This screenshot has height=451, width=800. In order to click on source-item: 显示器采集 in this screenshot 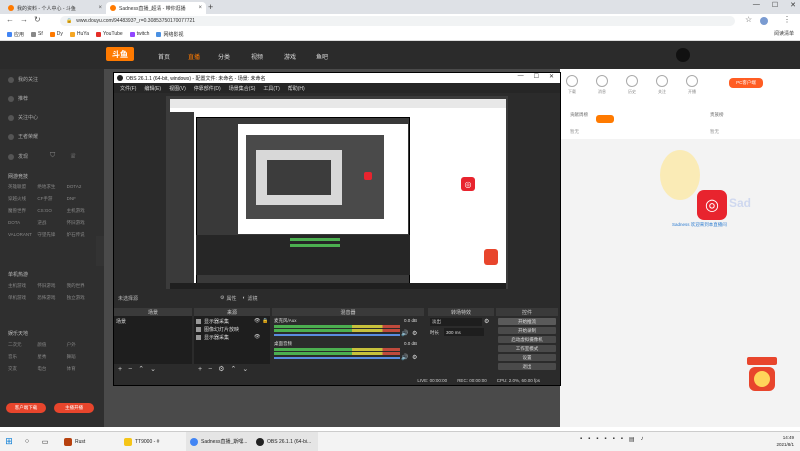, I will do `click(212, 321)`.